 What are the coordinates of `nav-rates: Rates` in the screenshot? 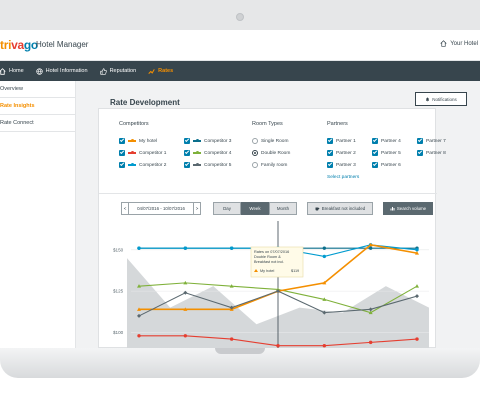 It's located at (160, 71).